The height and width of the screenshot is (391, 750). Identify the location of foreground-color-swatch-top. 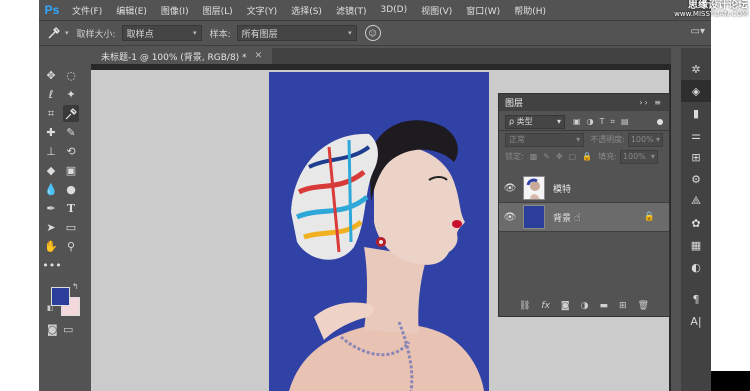
(60, 296).